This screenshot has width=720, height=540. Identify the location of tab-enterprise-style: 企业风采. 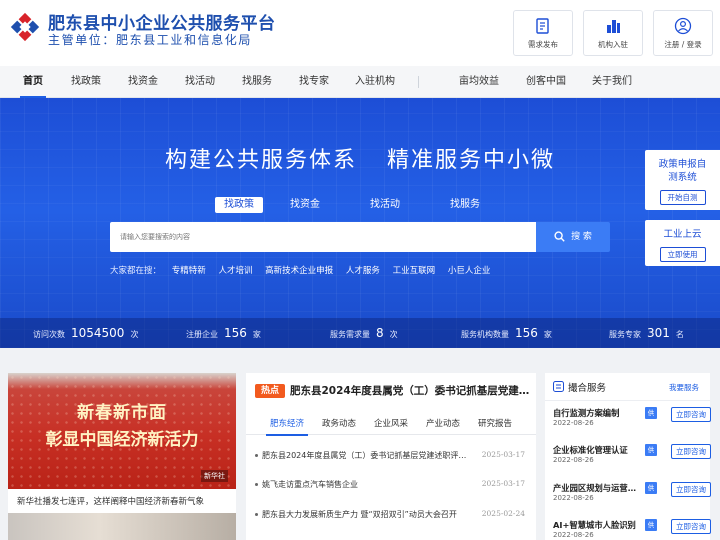
(391, 424).